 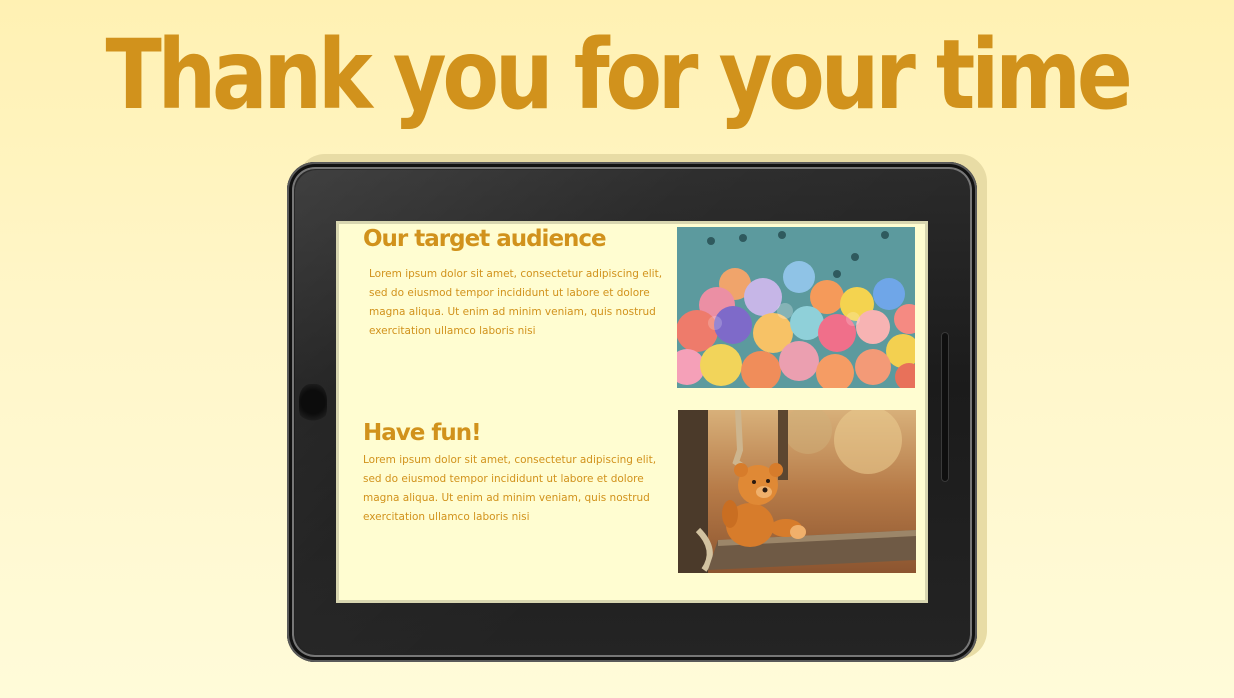 I want to click on ball-pit-illustration, so click(x=796, y=307).